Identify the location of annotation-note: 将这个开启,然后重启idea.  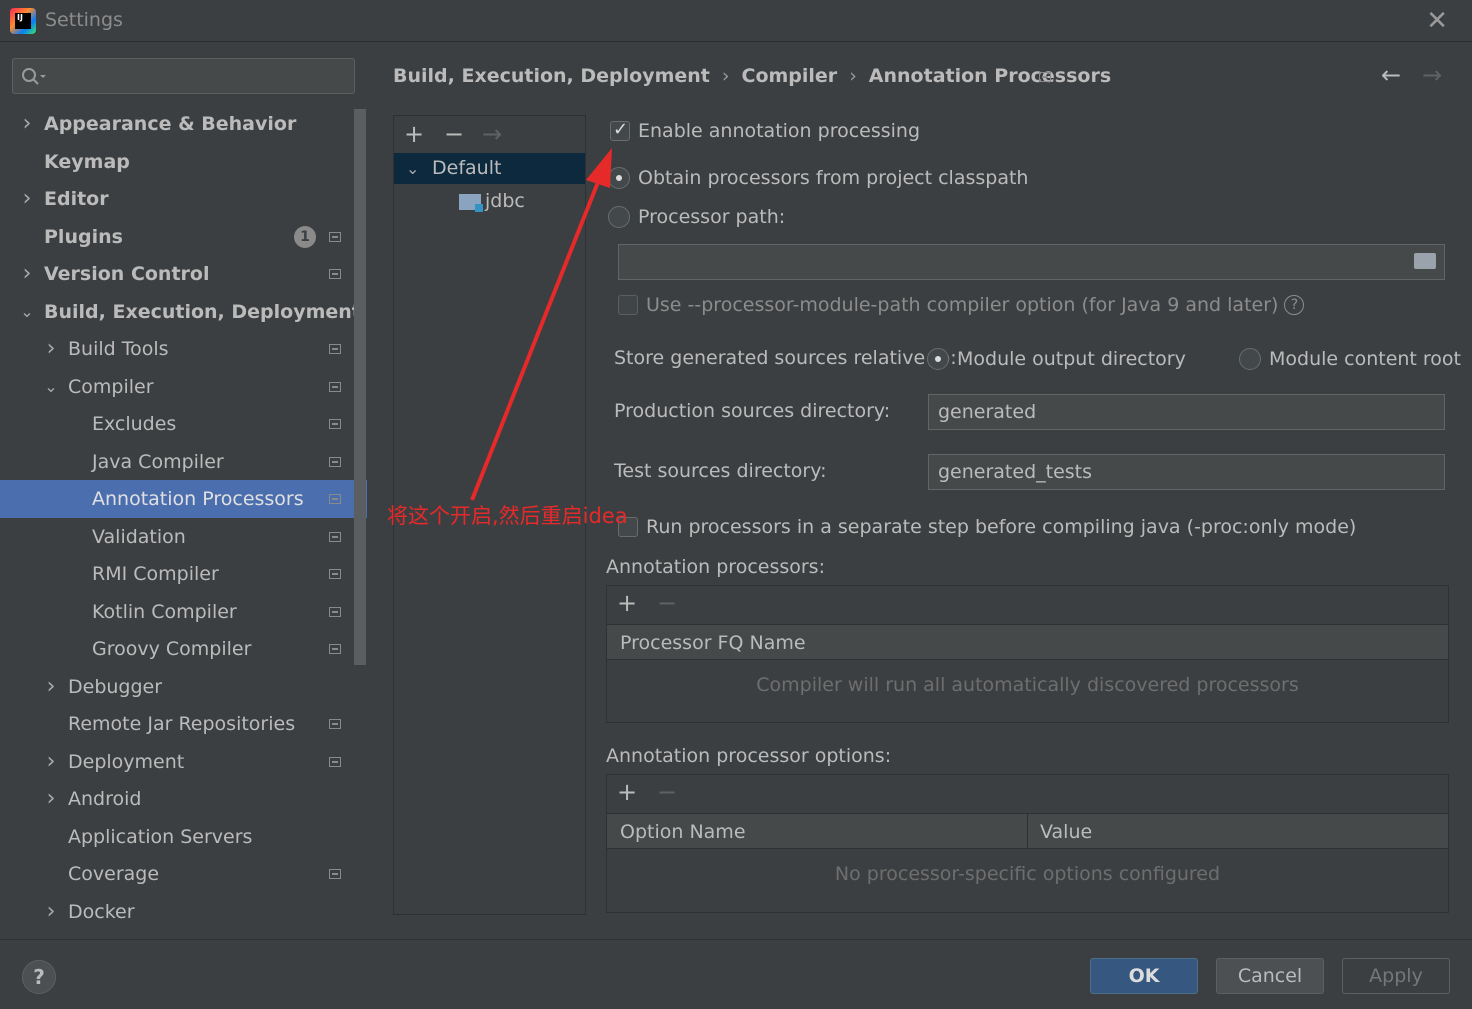
(507, 516).